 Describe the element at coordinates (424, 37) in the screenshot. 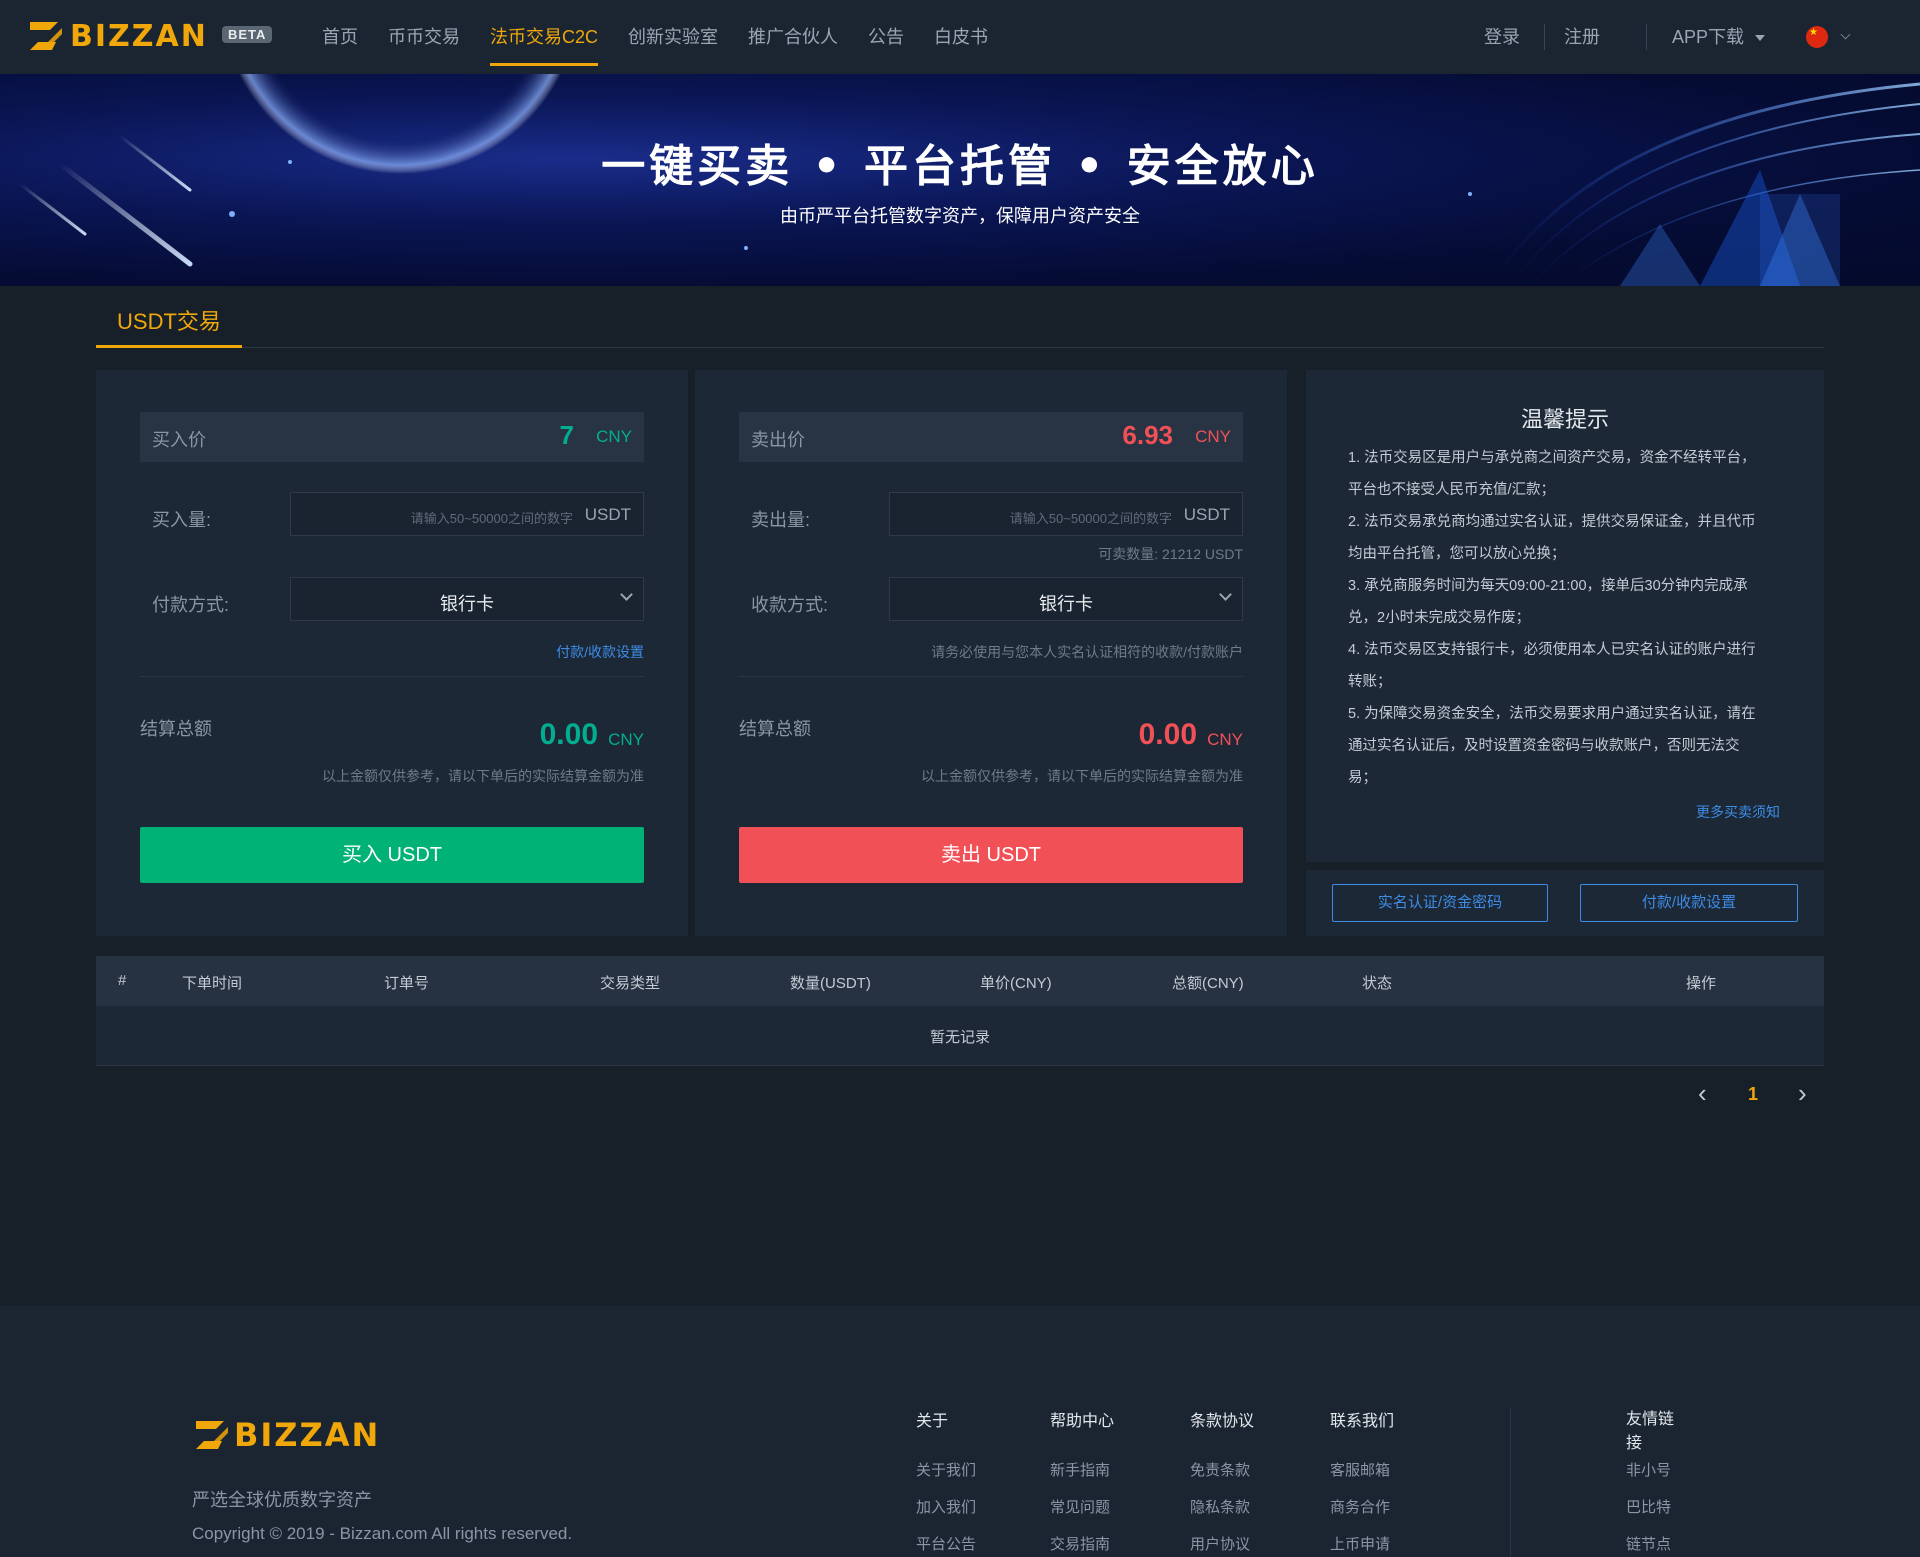

I see `nav-exchange: 币币交易` at that location.